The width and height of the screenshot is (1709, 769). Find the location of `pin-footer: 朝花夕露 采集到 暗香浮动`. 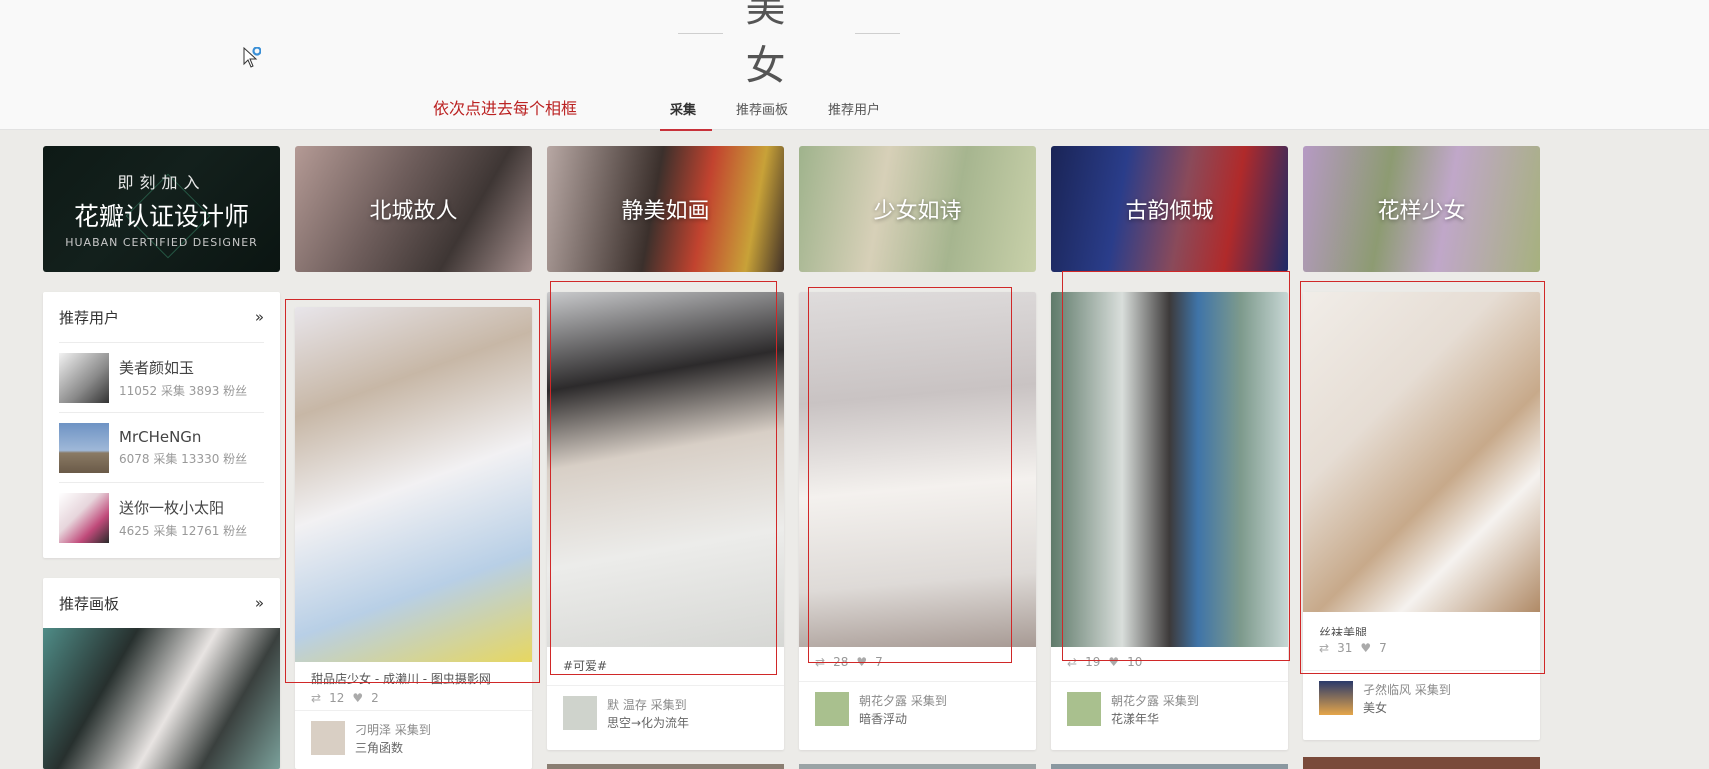

pin-footer: 朝花夕露 采集到 暗香浮动 is located at coordinates (917, 709).